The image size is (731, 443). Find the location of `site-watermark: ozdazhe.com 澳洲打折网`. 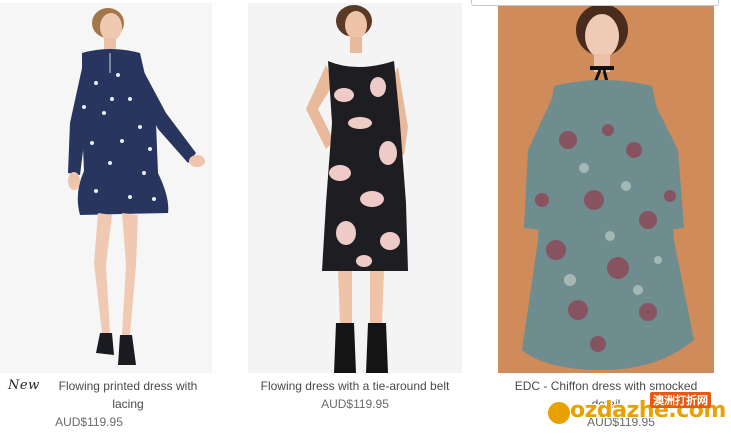

site-watermark: ozdazhe.com 澳洲打折网 is located at coordinates (634, 411).